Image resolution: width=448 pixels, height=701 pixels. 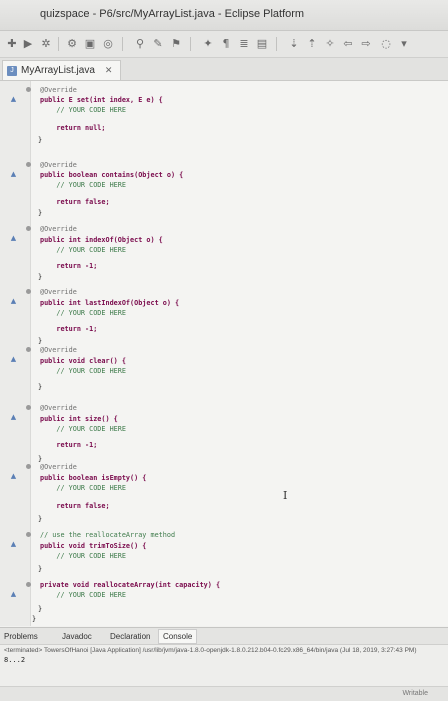 What do you see at coordinates (108, 44) in the screenshot?
I see `open-type-icon: ◎` at bounding box center [108, 44].